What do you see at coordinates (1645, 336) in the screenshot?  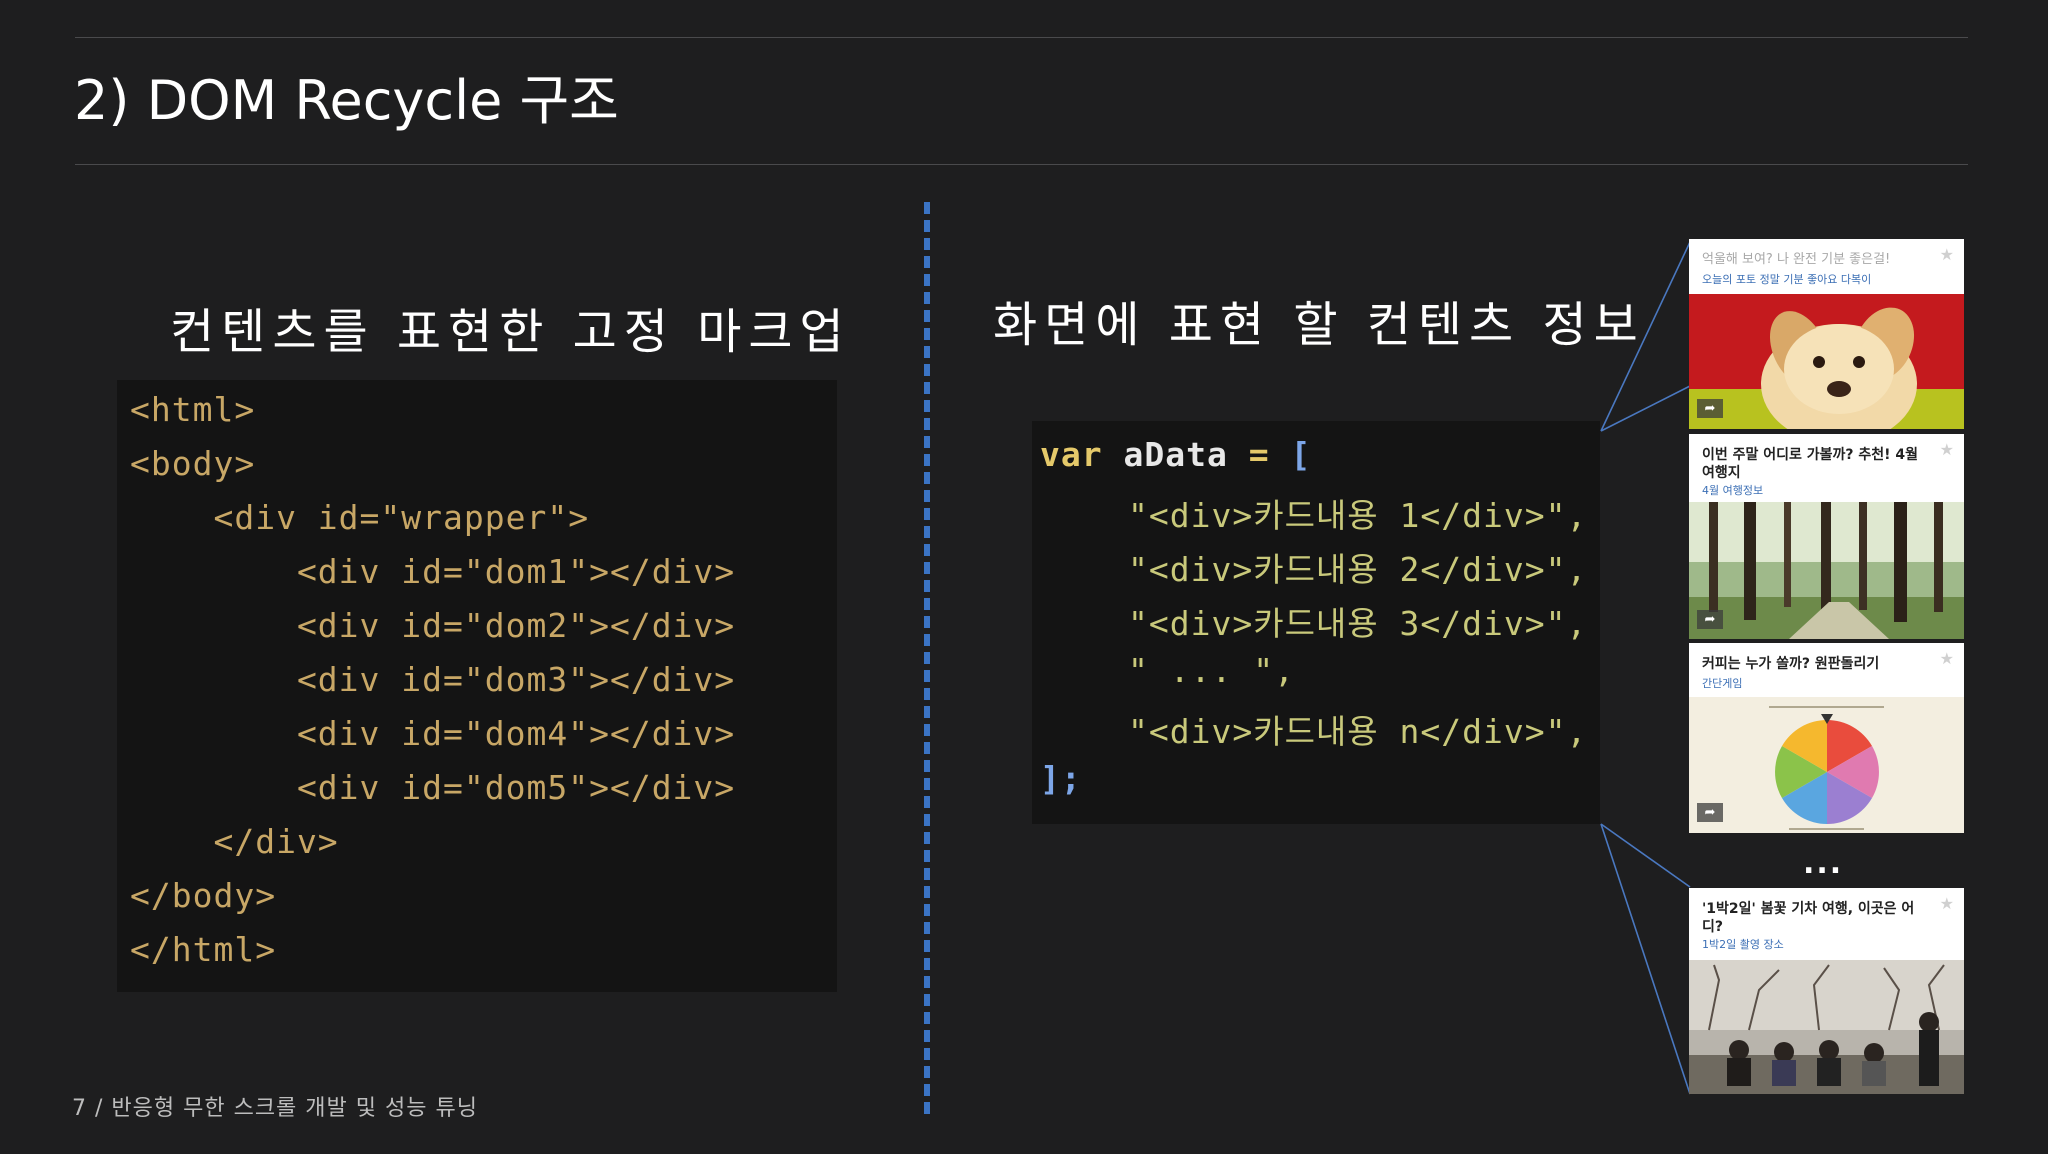 I see `connector-line-top-a` at bounding box center [1645, 336].